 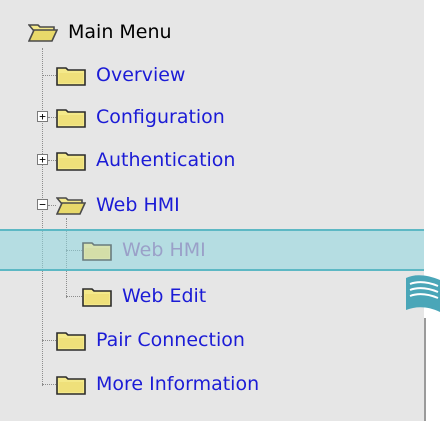 I want to click on tree-root-label: Main Menu, so click(x=120, y=32).